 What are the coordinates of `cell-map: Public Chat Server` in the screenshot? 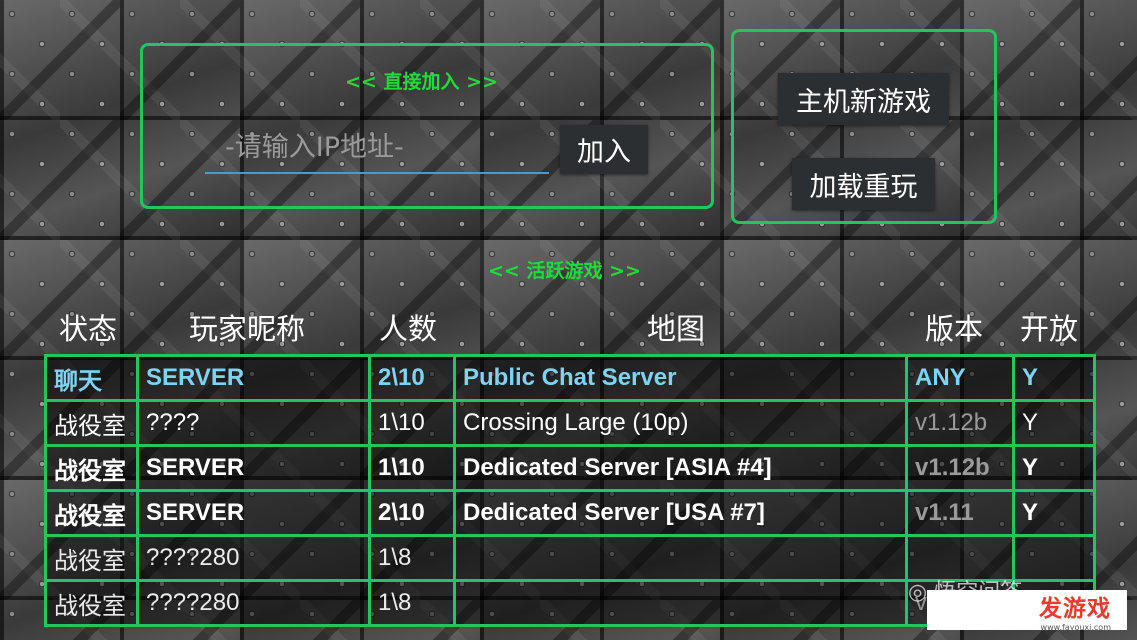 It's located at (680, 378).